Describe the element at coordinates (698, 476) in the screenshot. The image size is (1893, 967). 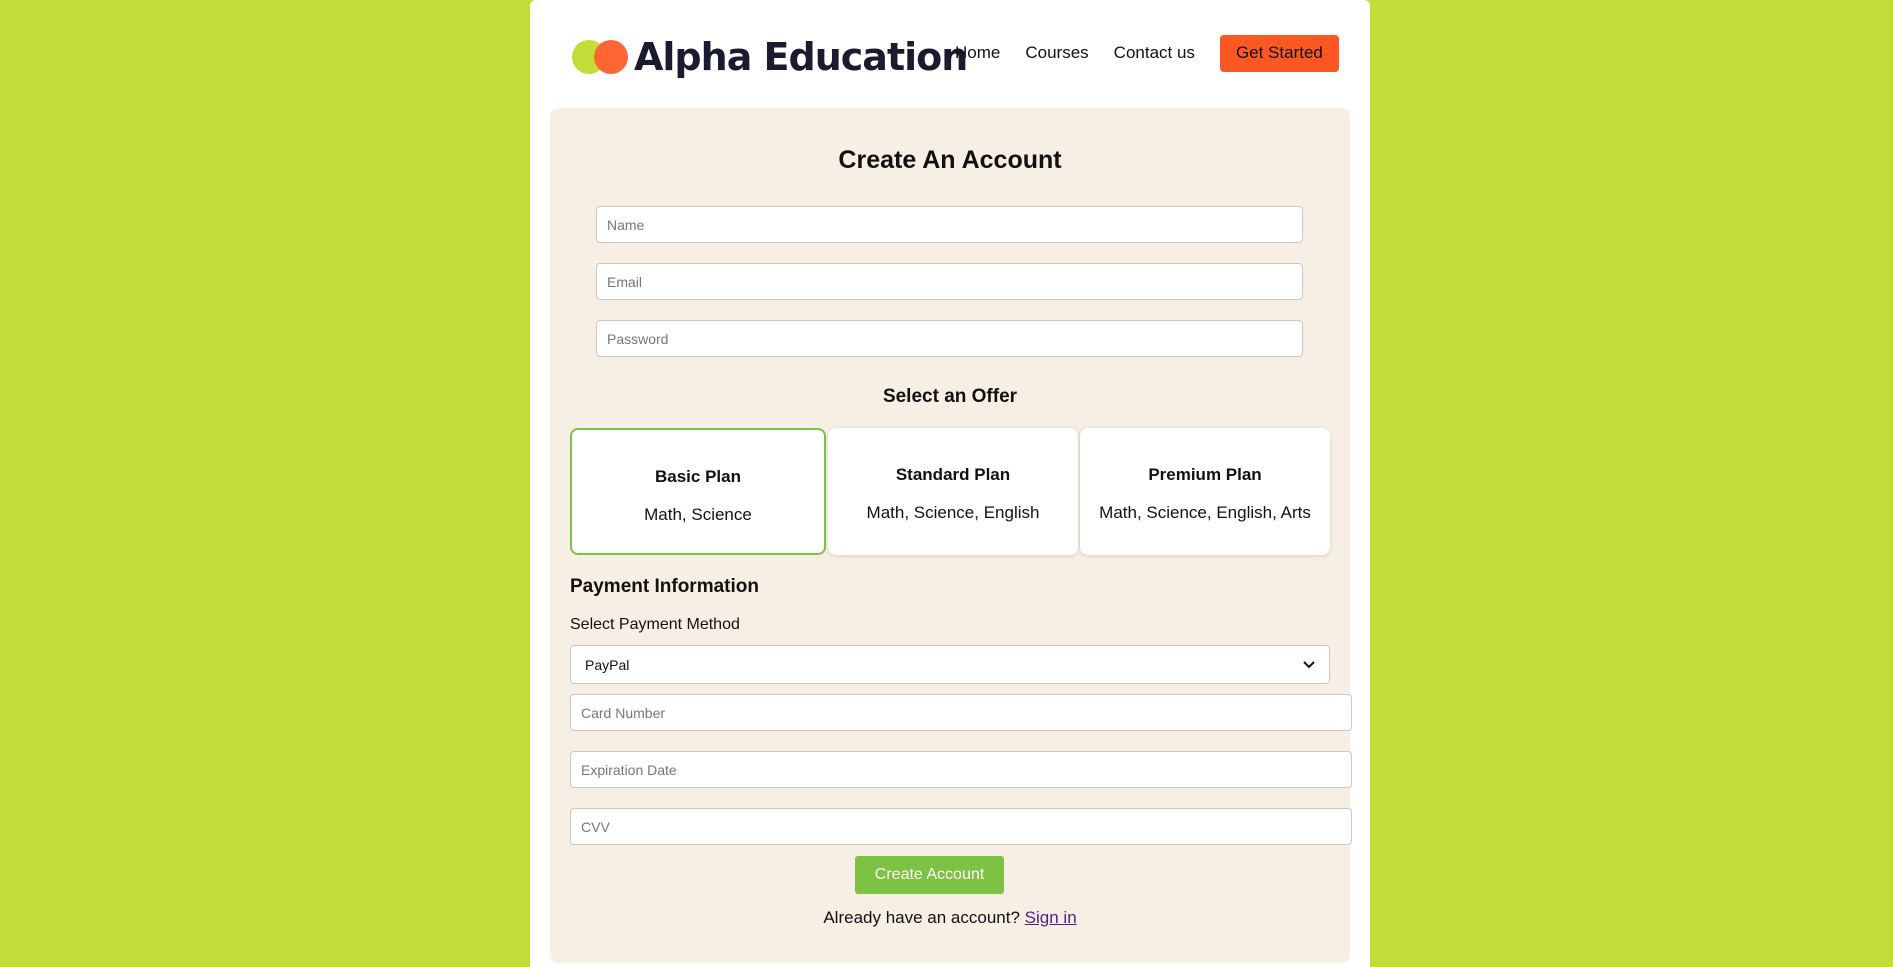
I see `plan-name: Basic Plan` at that location.